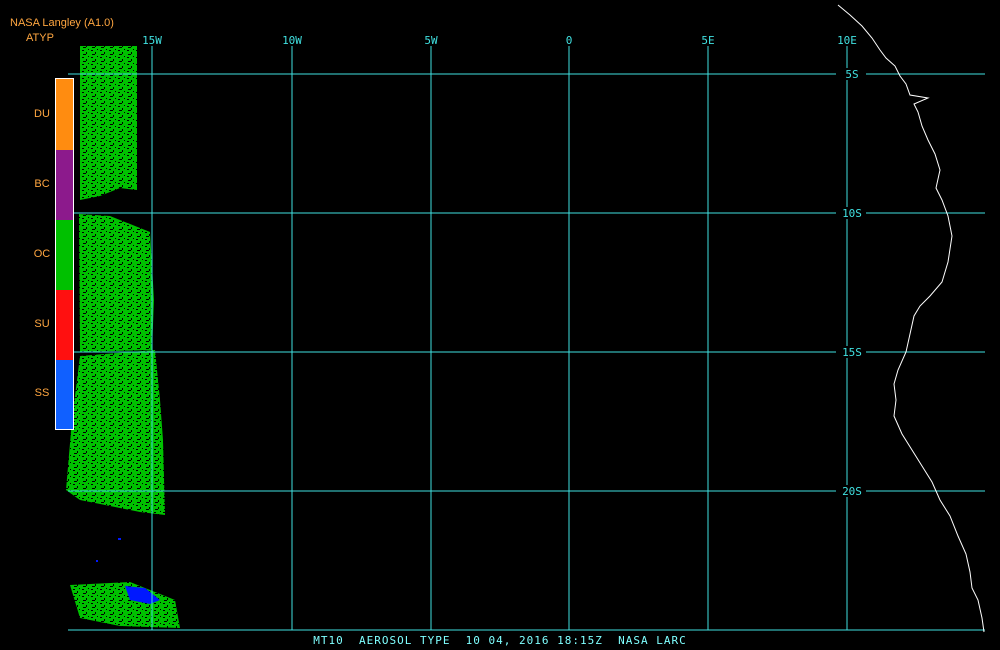 The width and height of the screenshot is (1000, 650). What do you see at coordinates (707, 40) in the screenshot?
I see `longitude-label: 5E` at bounding box center [707, 40].